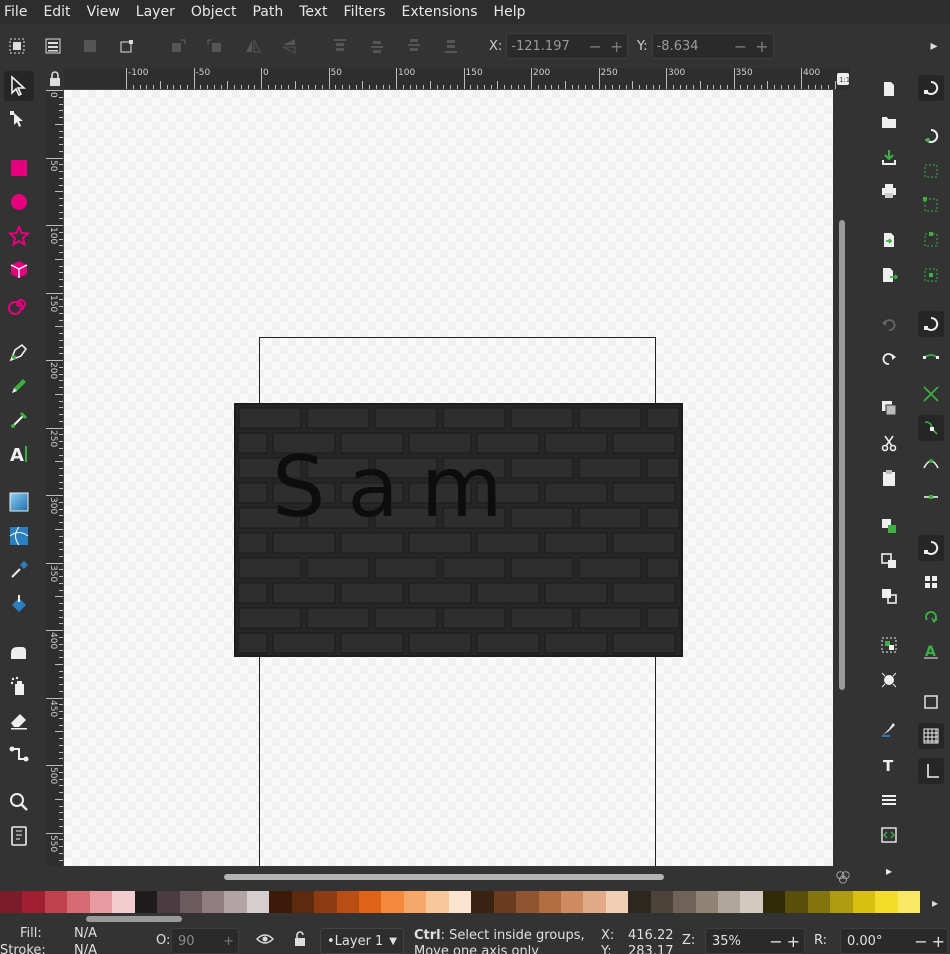  I want to click on rectangle-tool-icon, so click(19, 168).